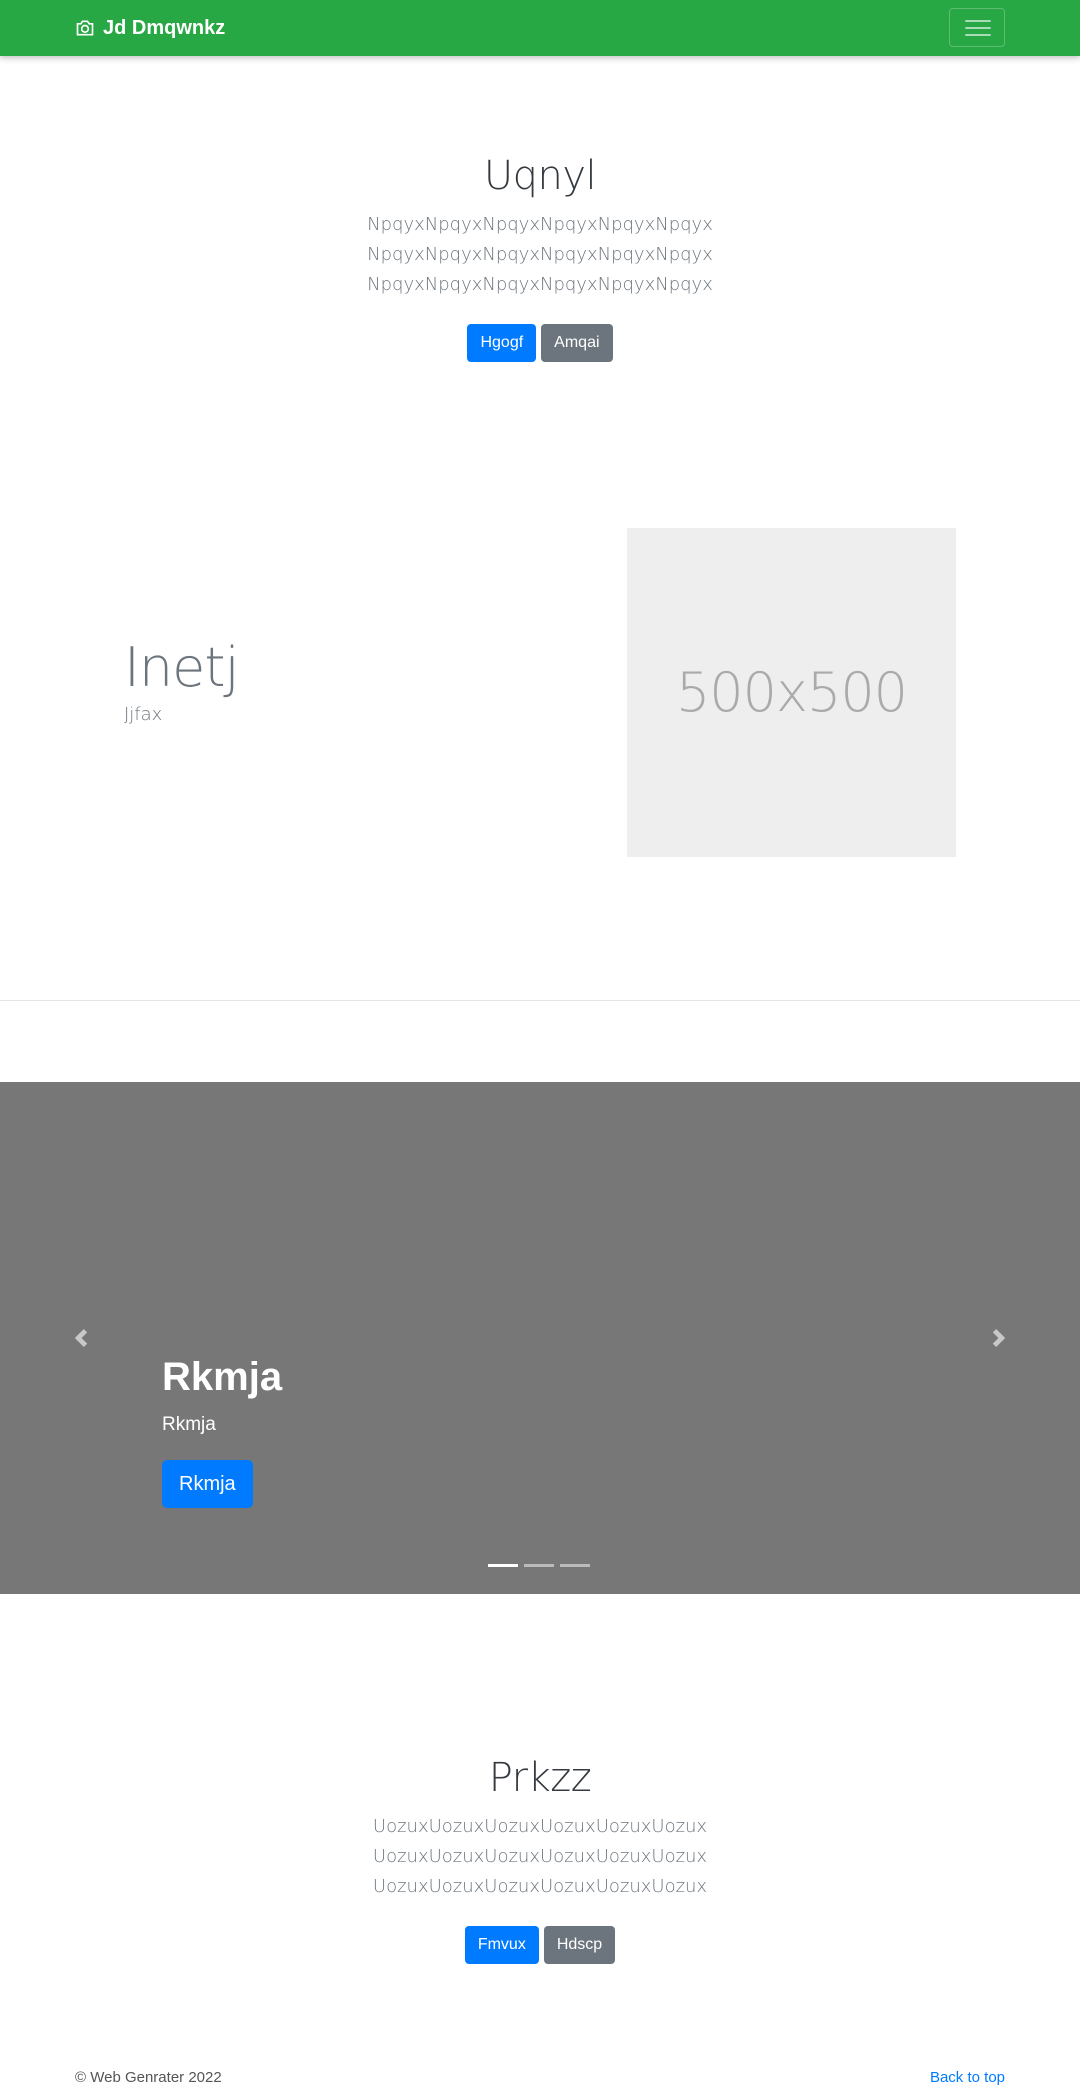 The height and width of the screenshot is (2090, 1080). What do you see at coordinates (85, 28) in the screenshot?
I see `camera-icon` at bounding box center [85, 28].